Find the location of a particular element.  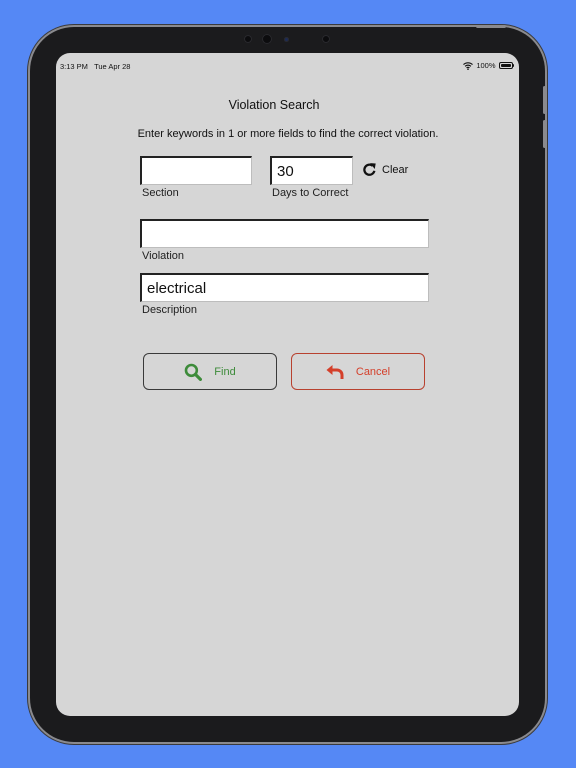

status-indicators: 100% is located at coordinates (488, 65).